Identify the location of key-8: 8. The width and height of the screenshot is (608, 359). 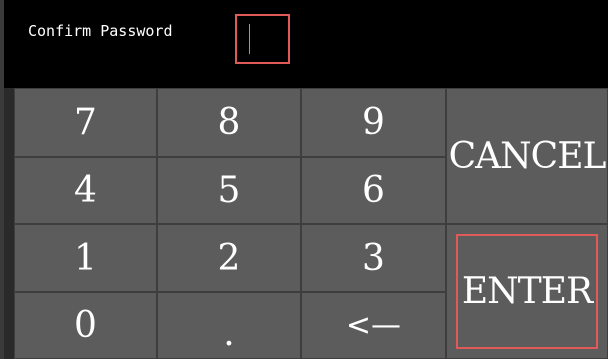
(229, 122).